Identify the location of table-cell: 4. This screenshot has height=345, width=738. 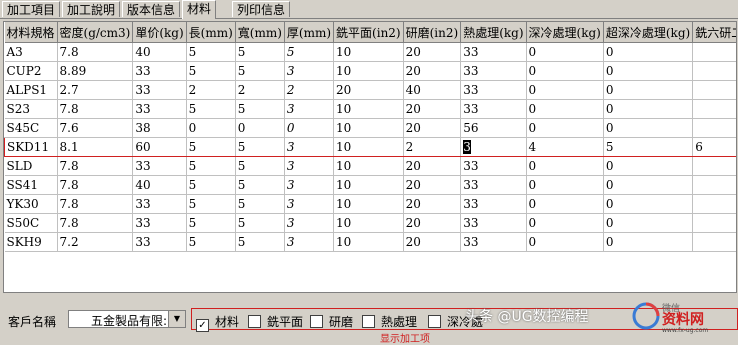
(565, 147).